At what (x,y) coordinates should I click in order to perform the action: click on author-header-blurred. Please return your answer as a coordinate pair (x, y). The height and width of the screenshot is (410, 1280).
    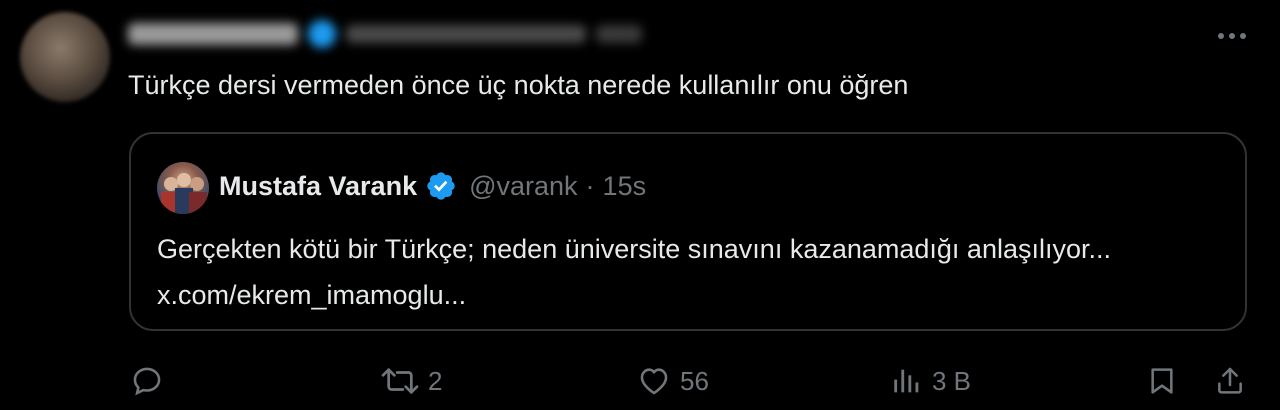
    Looking at the image, I should click on (385, 34).